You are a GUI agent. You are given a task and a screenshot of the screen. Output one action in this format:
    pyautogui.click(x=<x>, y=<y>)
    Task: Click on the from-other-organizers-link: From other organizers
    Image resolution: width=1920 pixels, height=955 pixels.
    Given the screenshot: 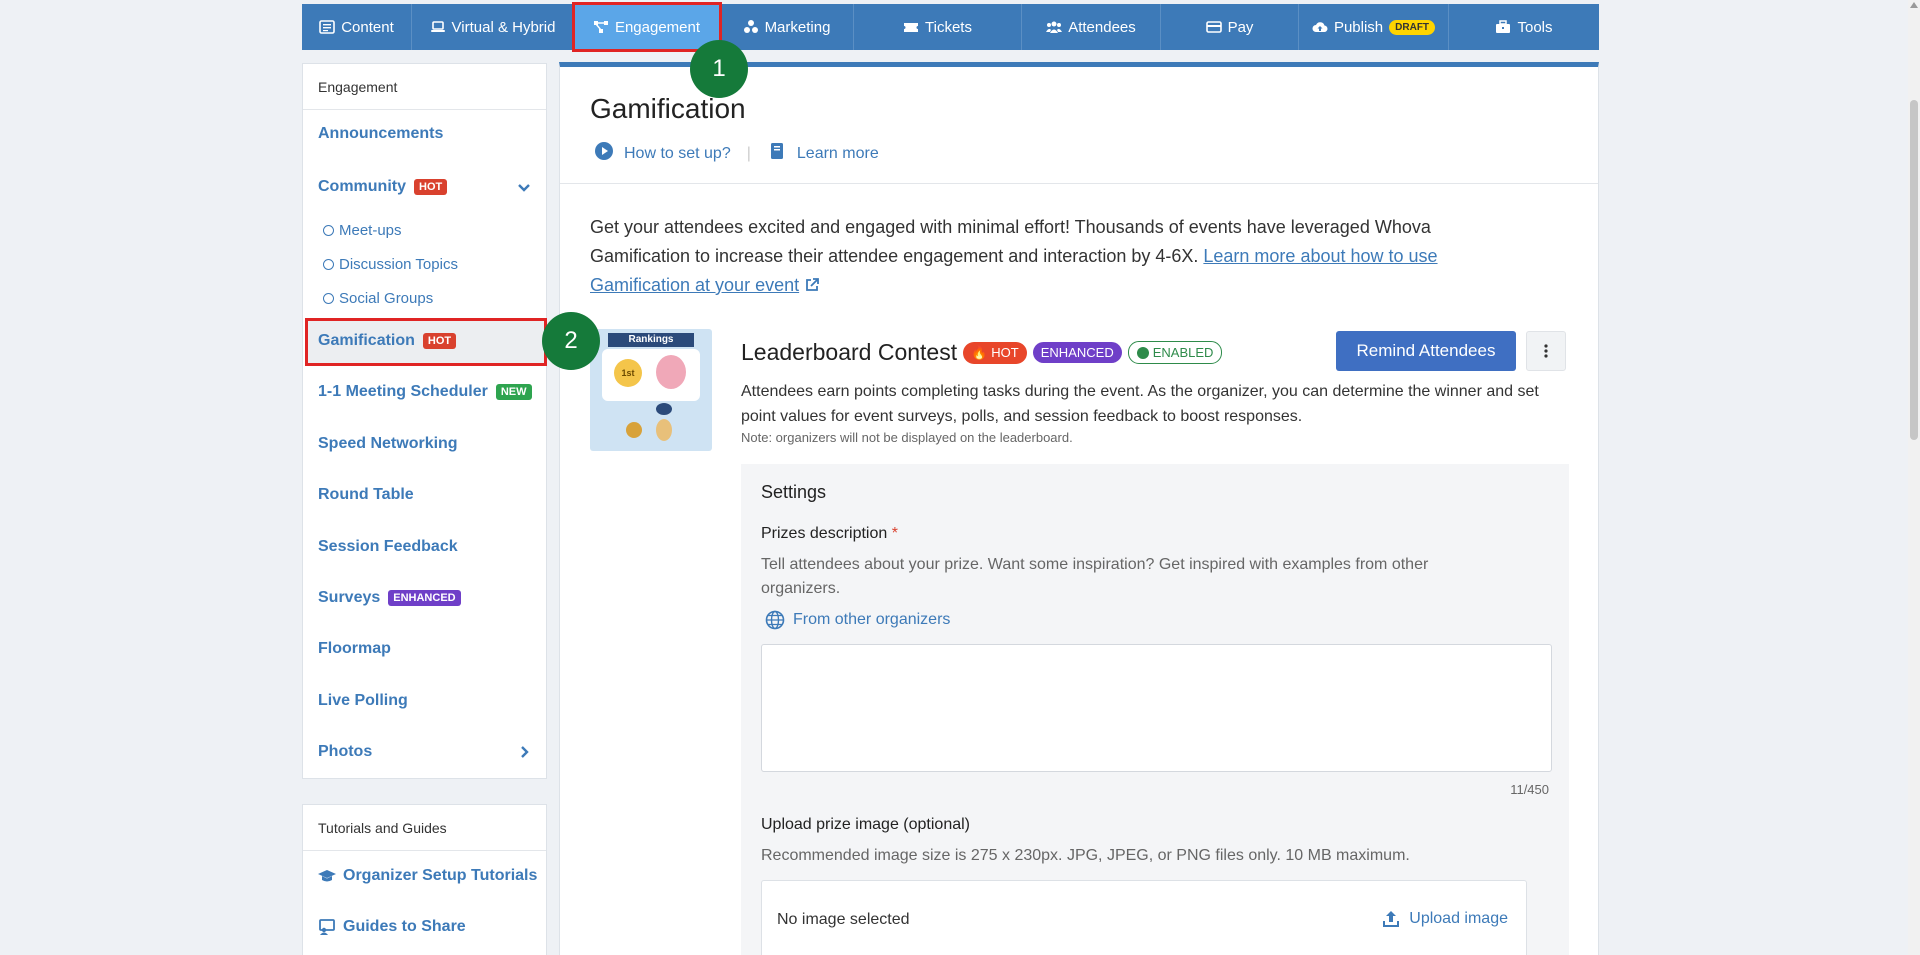 What is the action you would take?
    pyautogui.click(x=857, y=620)
    